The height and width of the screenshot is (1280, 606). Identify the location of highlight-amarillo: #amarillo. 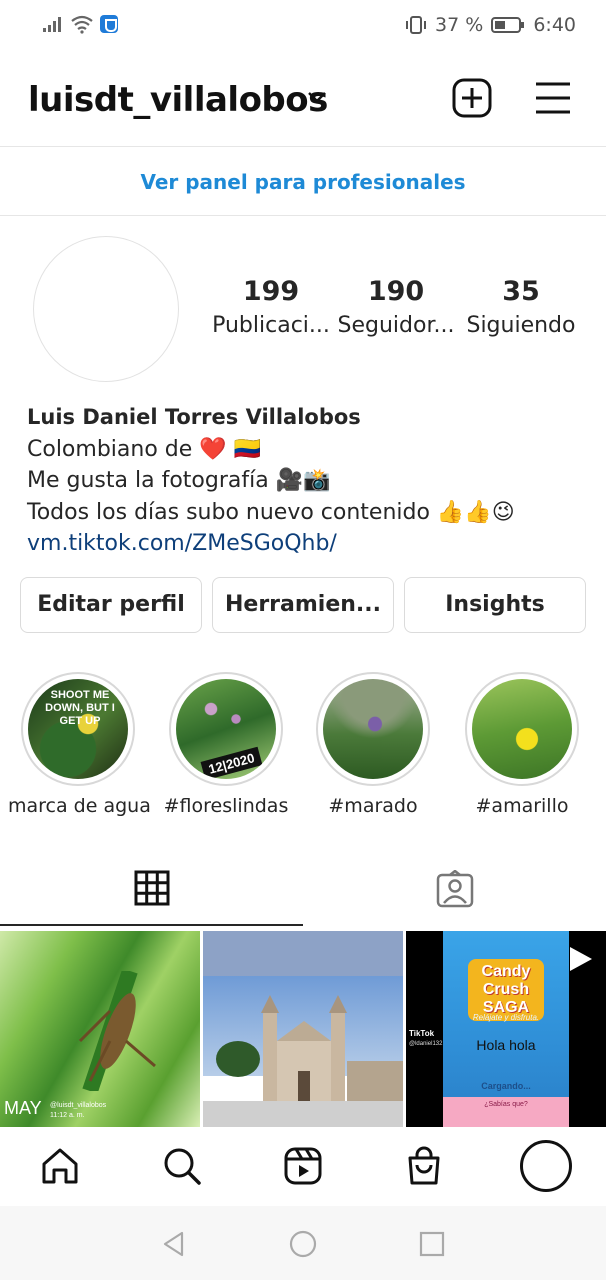
(522, 744).